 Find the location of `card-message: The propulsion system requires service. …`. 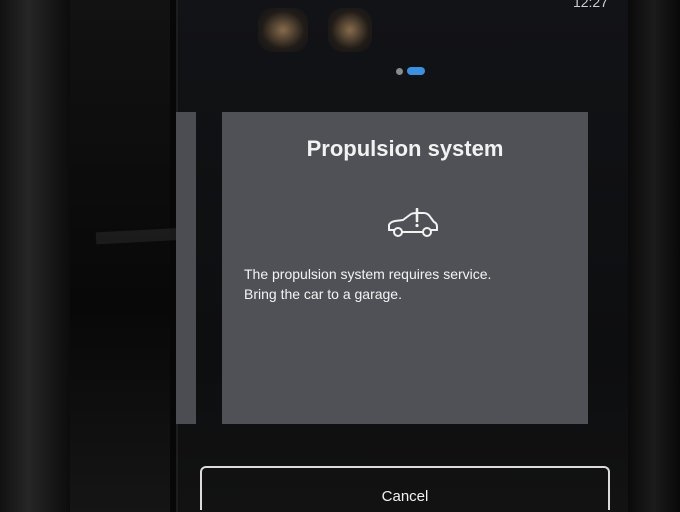

card-message: The propulsion system requires service. … is located at coordinates (367, 284).